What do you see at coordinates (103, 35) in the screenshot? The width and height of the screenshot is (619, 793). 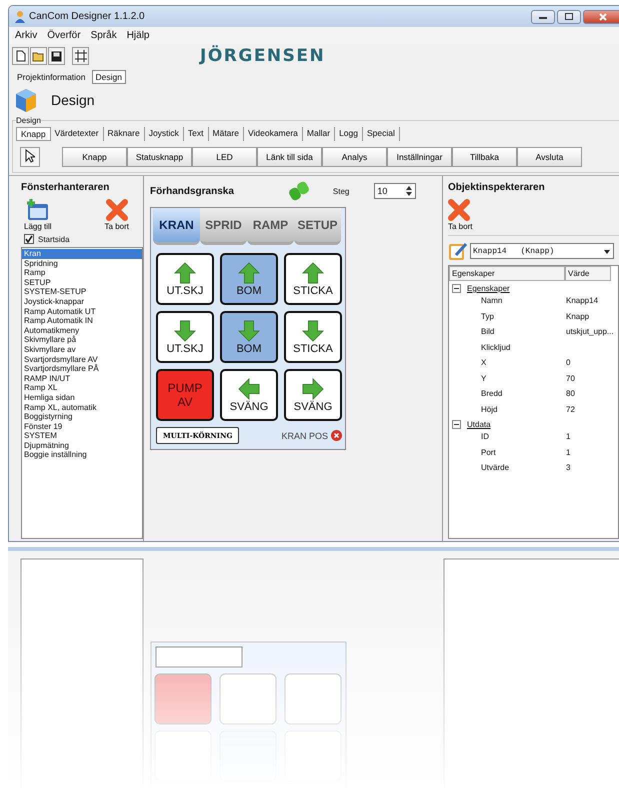 I see `menu-item: Språk` at bounding box center [103, 35].